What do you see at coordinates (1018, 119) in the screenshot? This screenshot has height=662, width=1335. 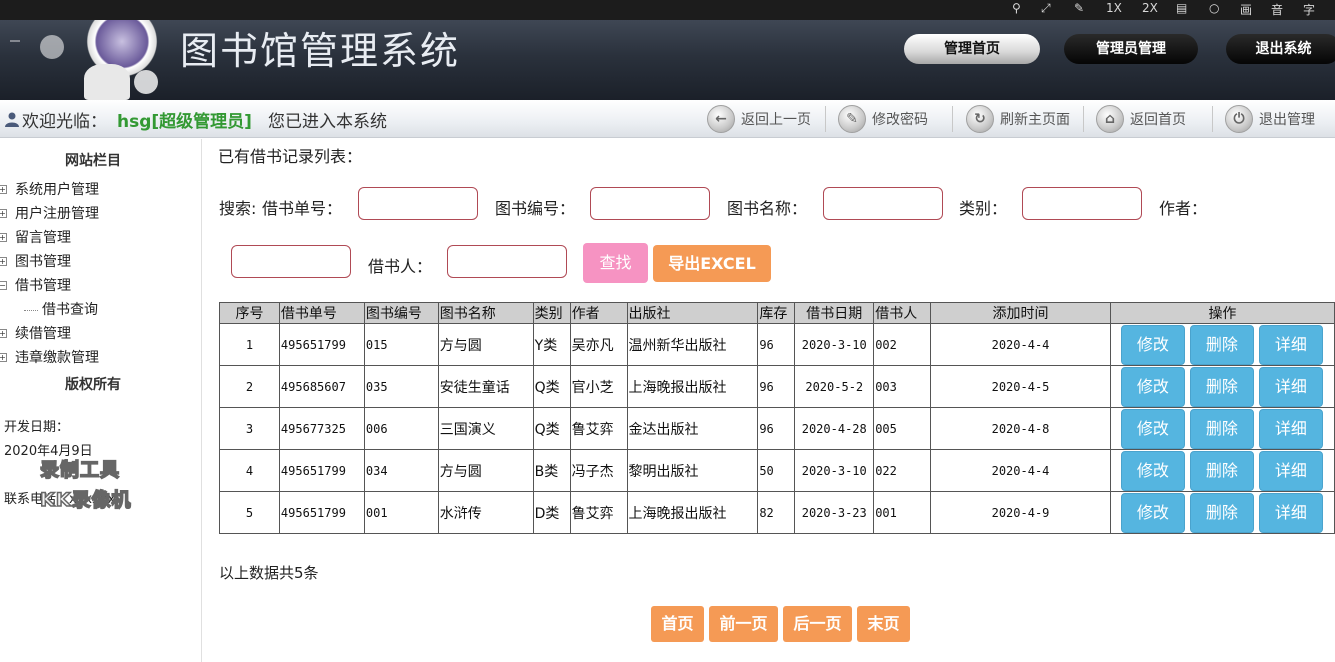 I see `refresh-button: ↻ 刷新主页面` at bounding box center [1018, 119].